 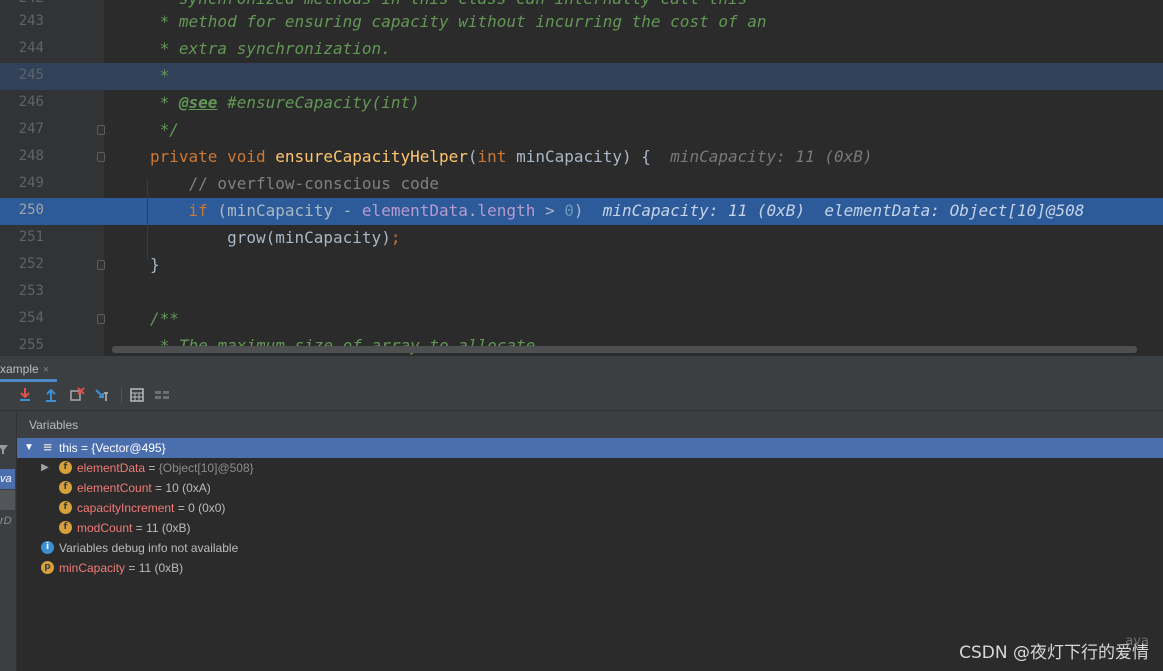 What do you see at coordinates (77, 395) in the screenshot?
I see `drop-frame-icon` at bounding box center [77, 395].